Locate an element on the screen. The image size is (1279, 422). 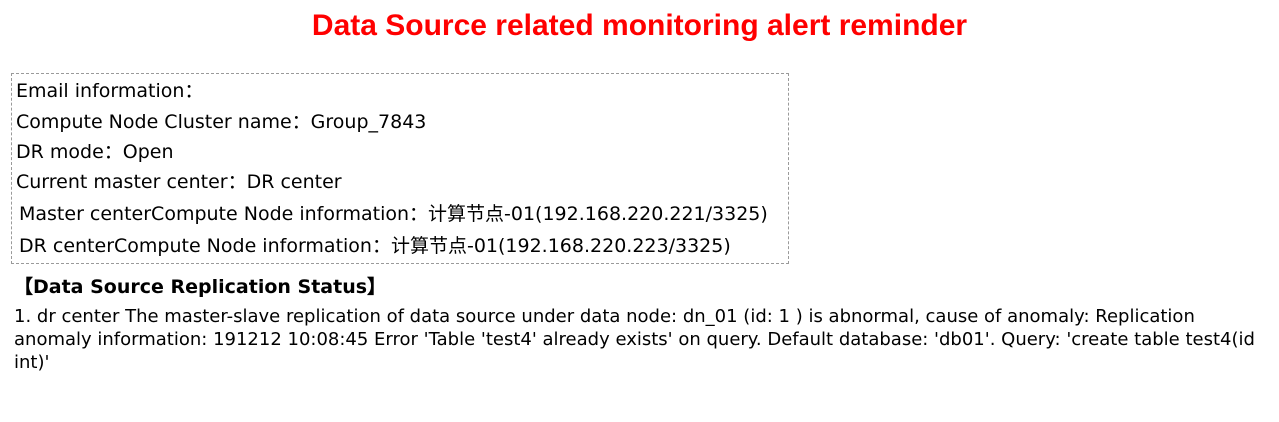
email-info-label: Email information： is located at coordinates (110, 91).